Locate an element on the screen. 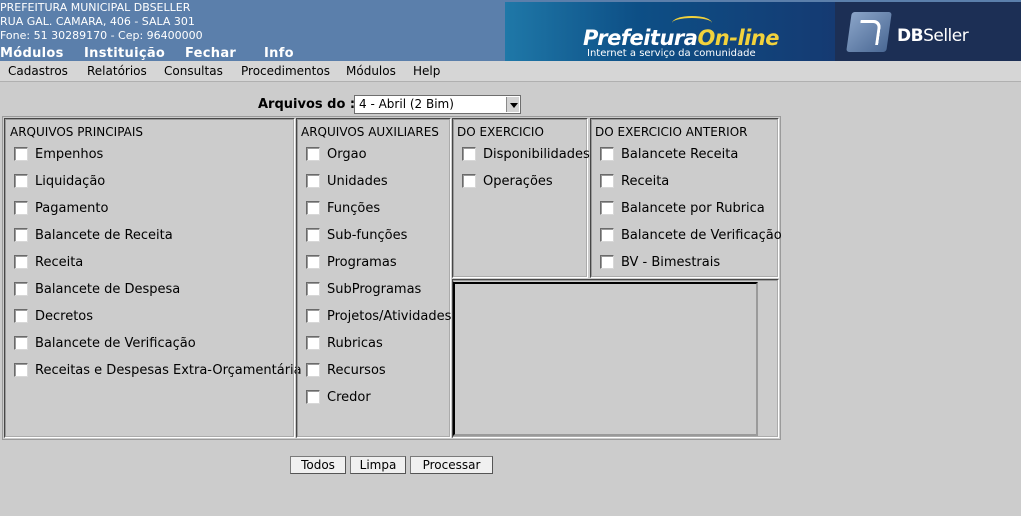 The height and width of the screenshot is (516, 1021). dbseller-mark-icon is located at coordinates (869, 32).